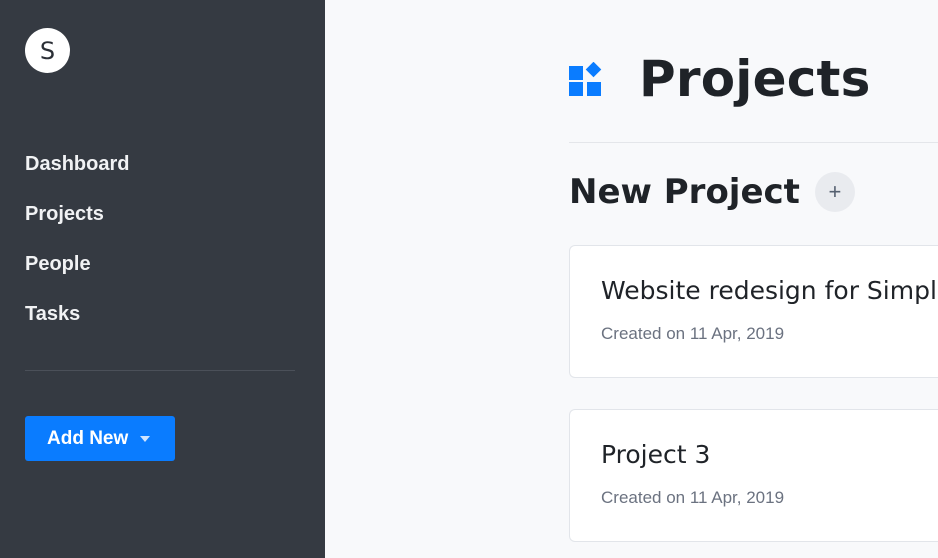 Image resolution: width=938 pixels, height=558 pixels. What do you see at coordinates (47, 50) in the screenshot?
I see `avatar: S` at bounding box center [47, 50].